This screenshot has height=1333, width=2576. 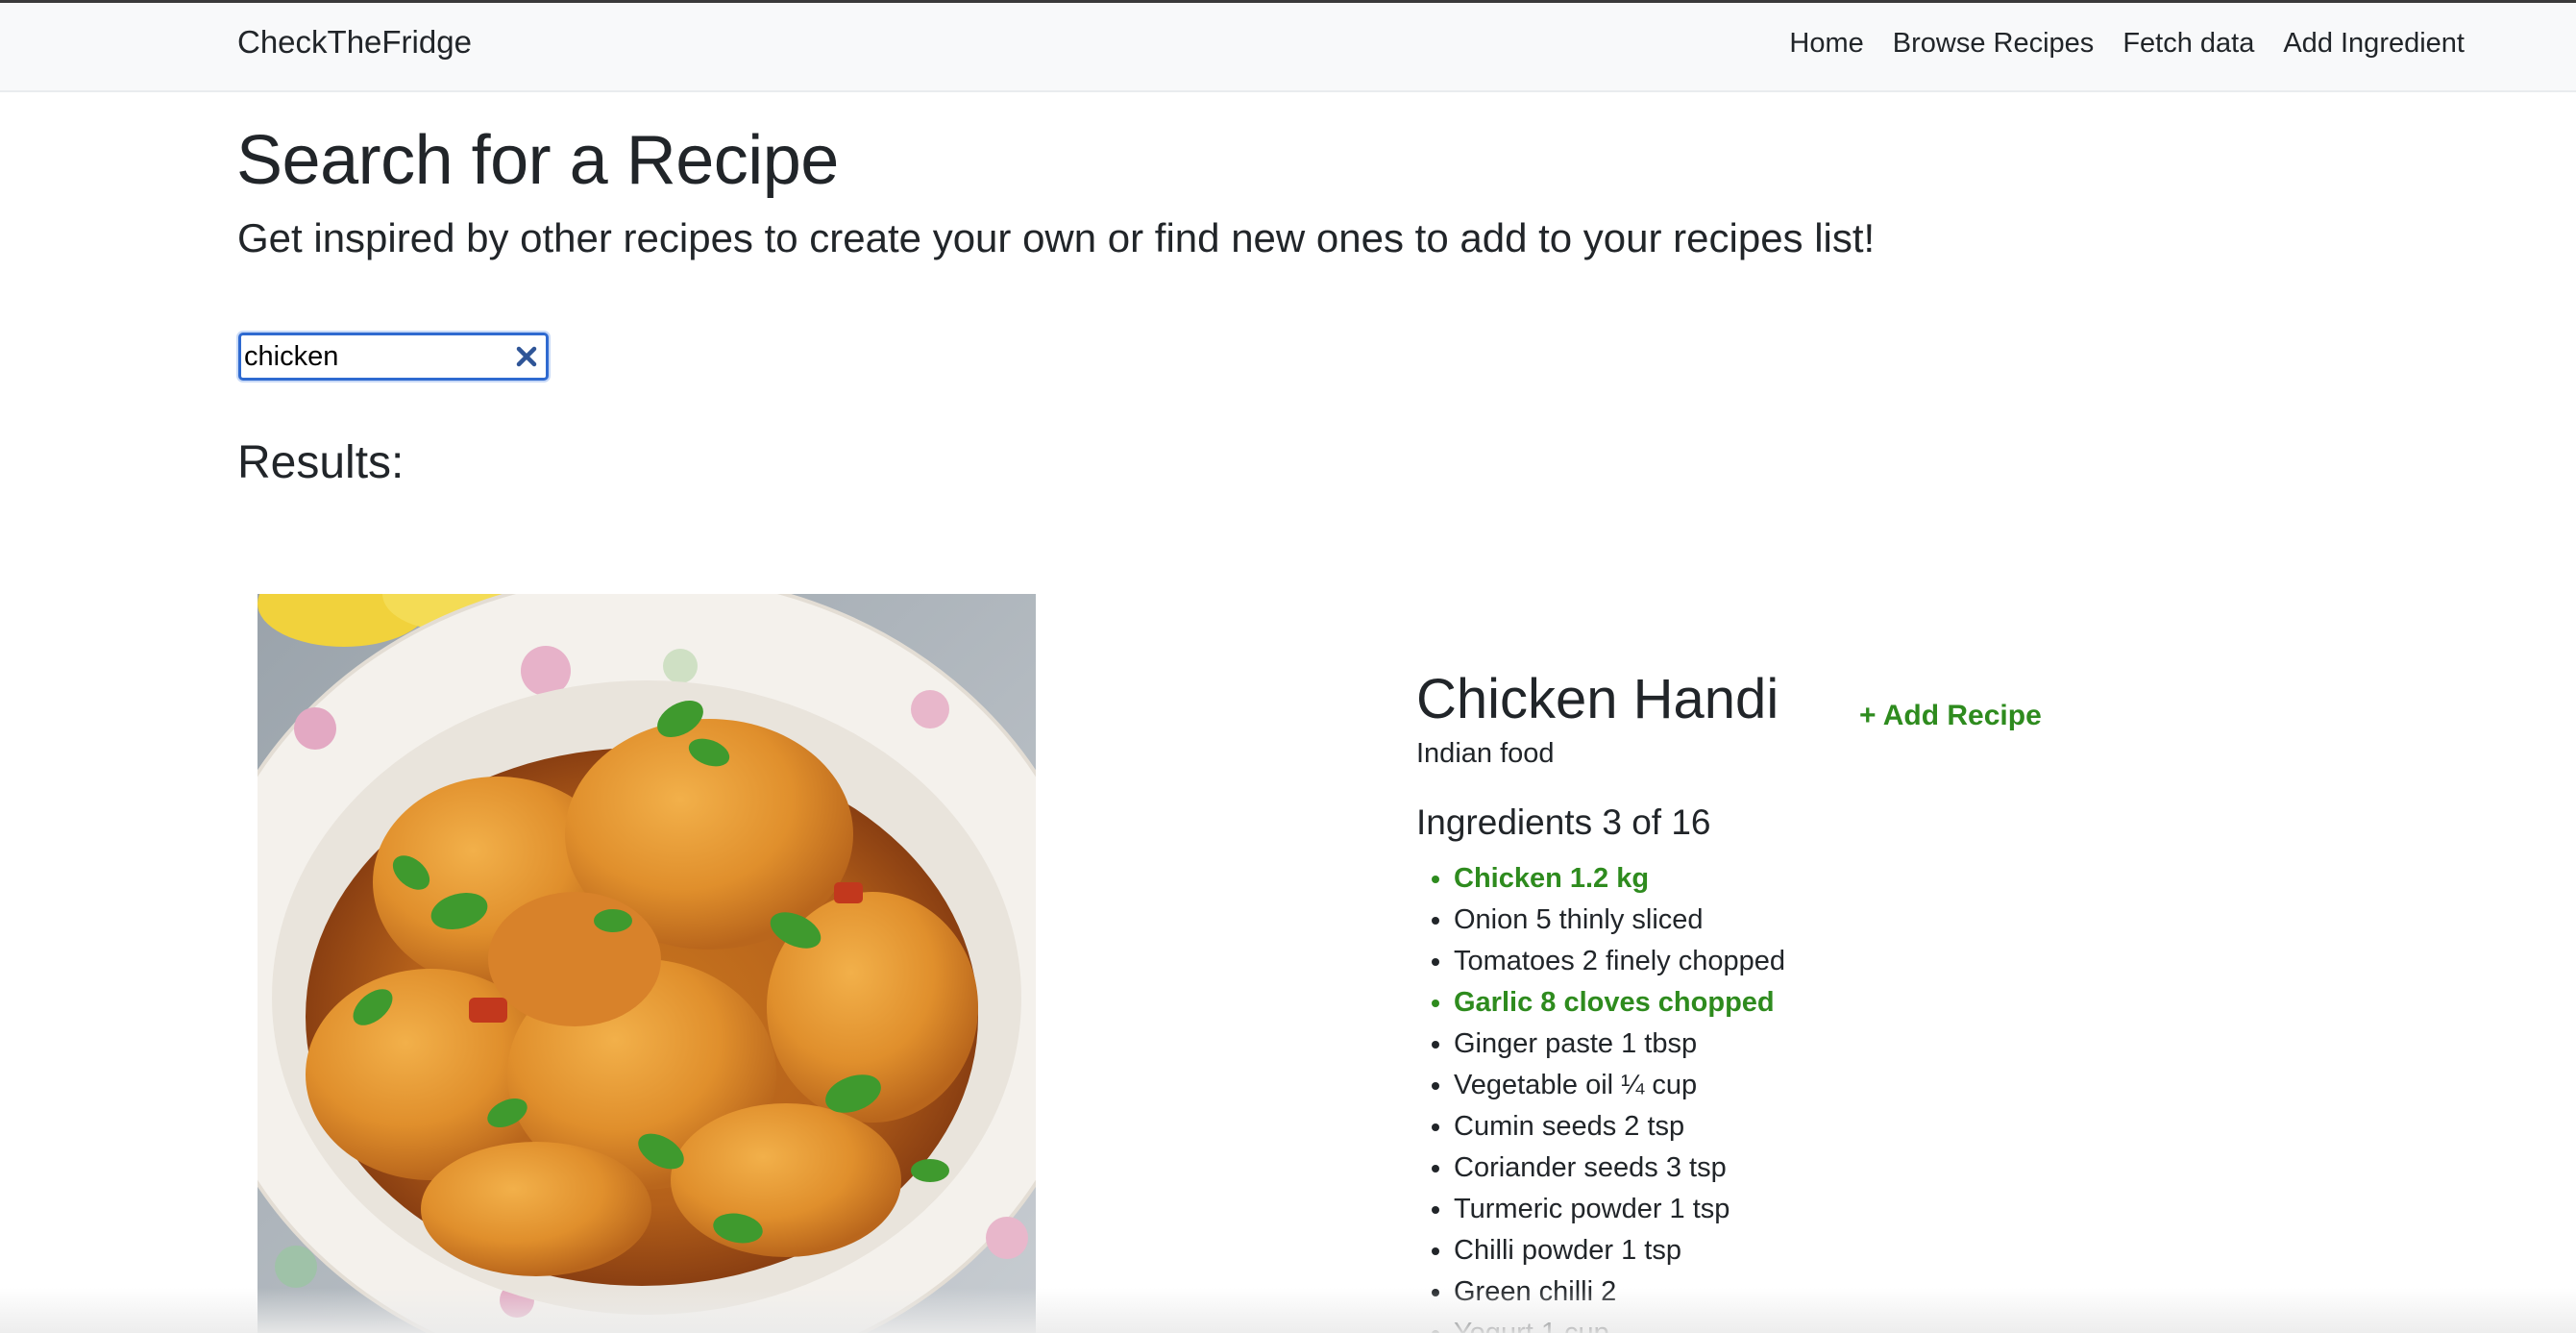 I want to click on close-icon, so click(x=526, y=356).